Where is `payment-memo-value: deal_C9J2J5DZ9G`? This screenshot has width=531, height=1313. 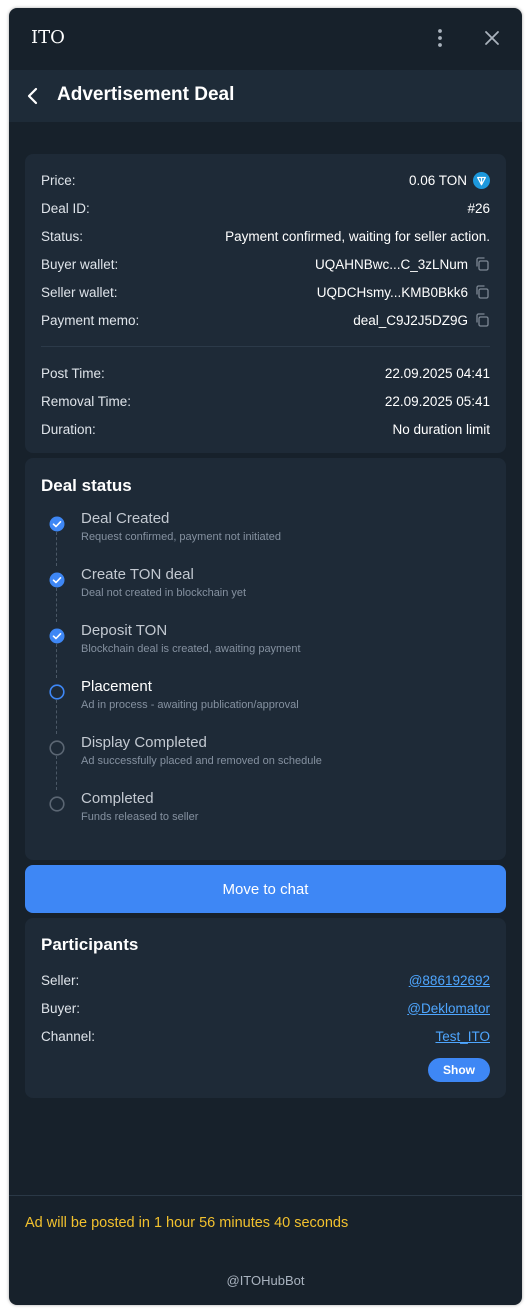
payment-memo-value: deal_C9J2J5DZ9G is located at coordinates (410, 320).